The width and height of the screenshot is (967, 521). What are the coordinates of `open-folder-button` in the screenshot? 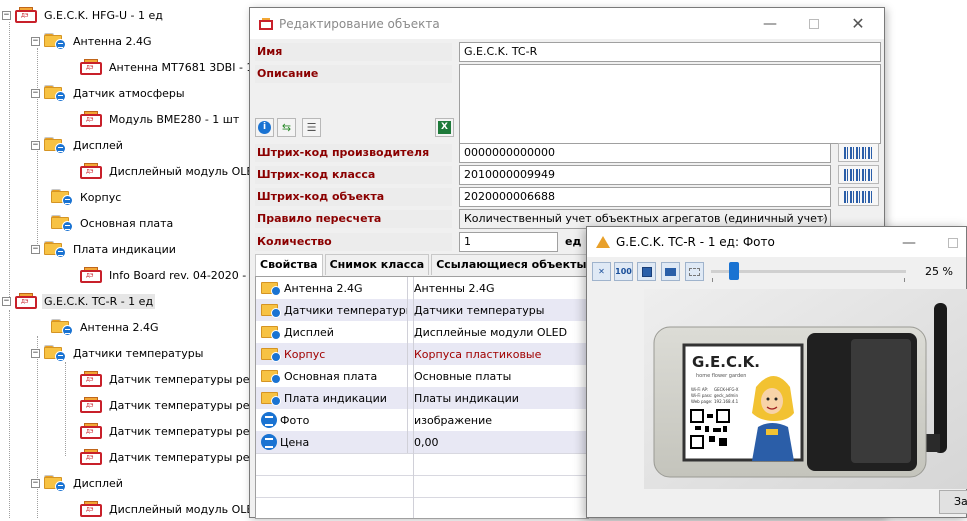 It's located at (670, 271).